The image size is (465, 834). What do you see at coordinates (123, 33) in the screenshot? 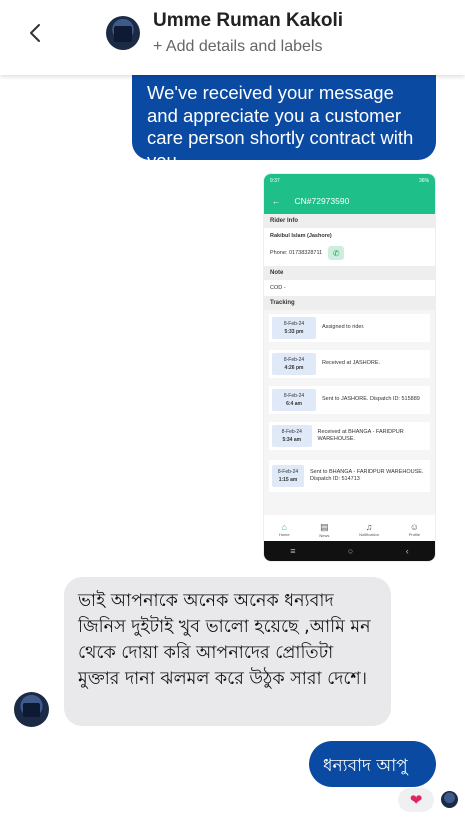
I see `contact-avatar` at bounding box center [123, 33].